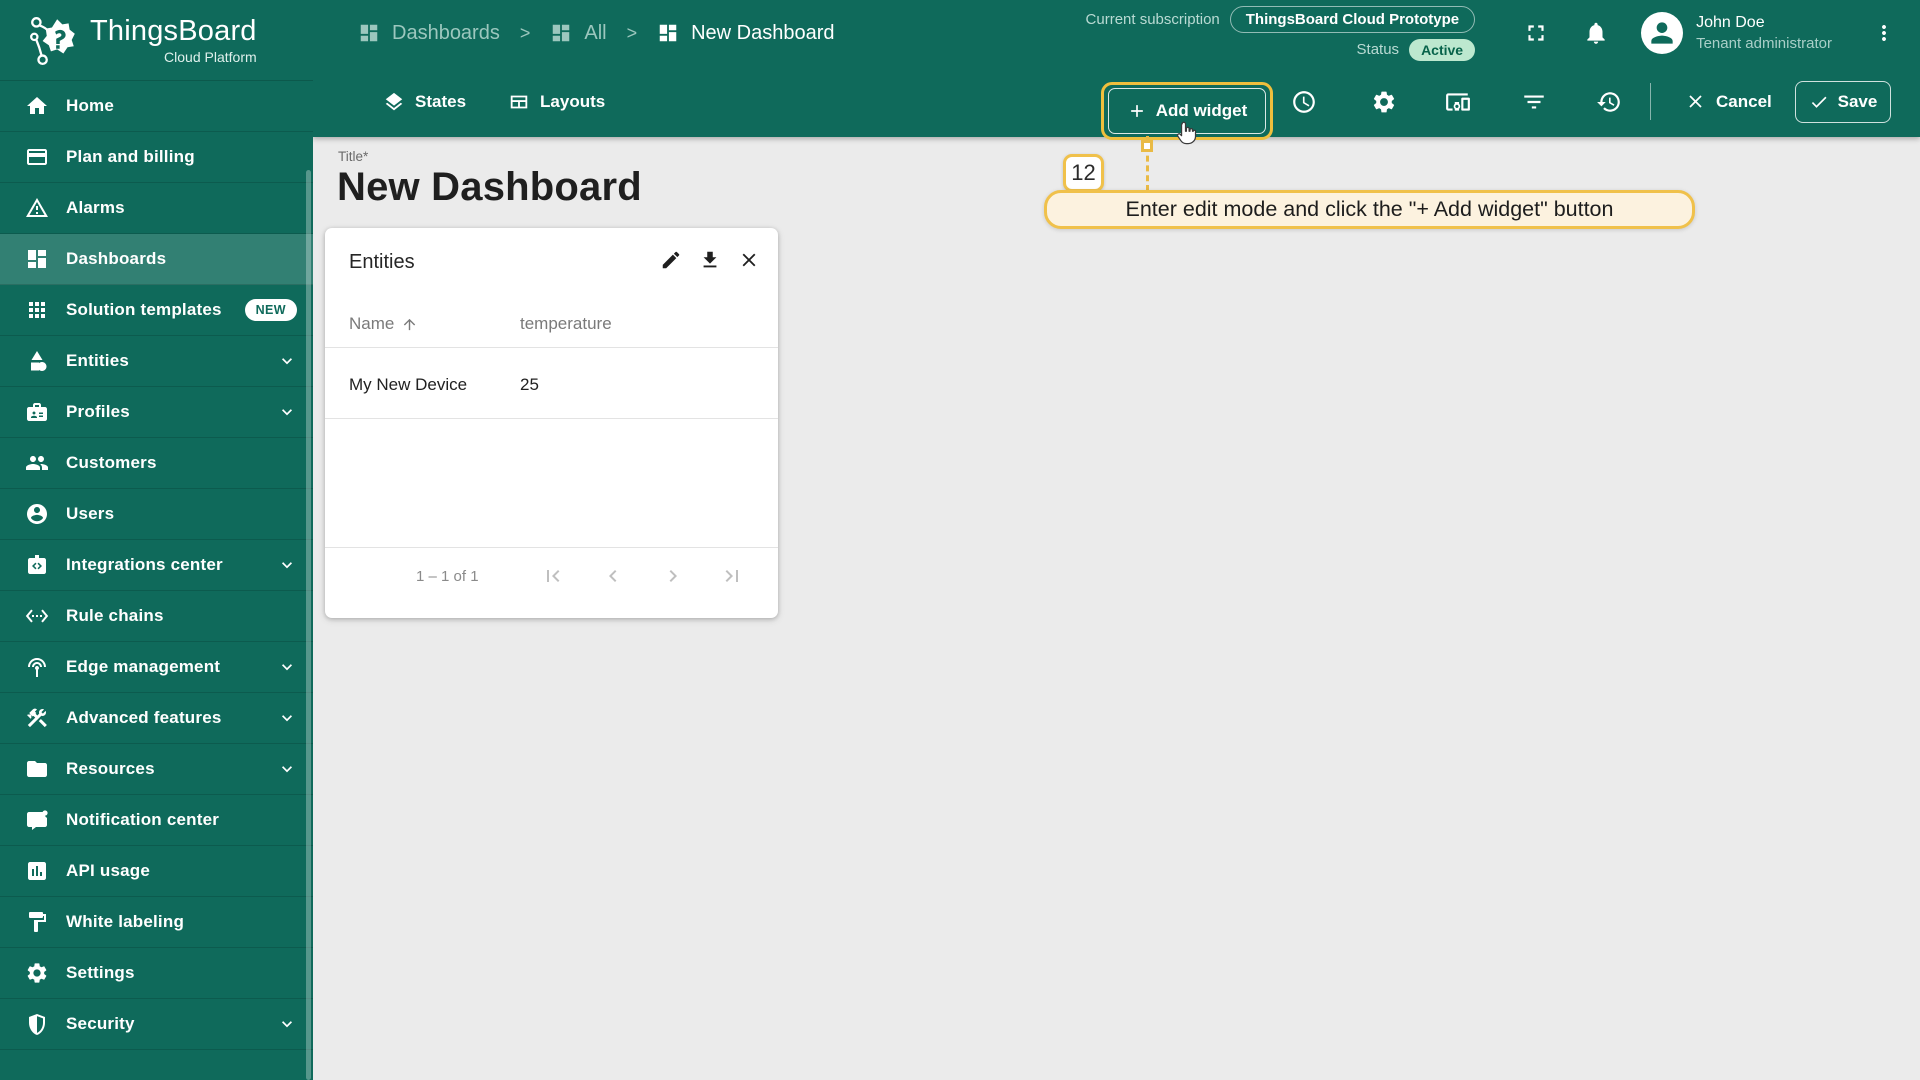 This screenshot has height=1080, width=1920. What do you see at coordinates (1650, 101) in the screenshot?
I see `toolbar-divider` at bounding box center [1650, 101].